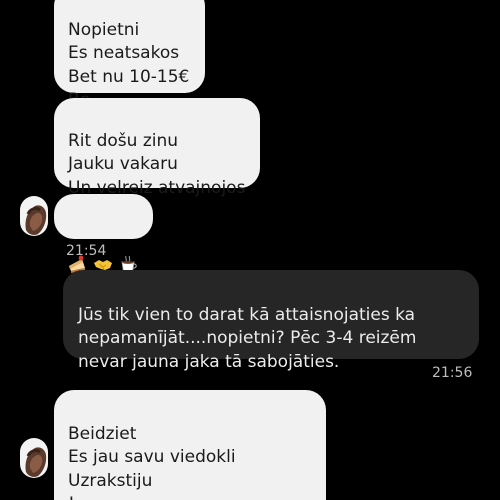 The image size is (500, 500). Describe the element at coordinates (103, 233) in the screenshot. I see `message-bubble-emoji` at that location.